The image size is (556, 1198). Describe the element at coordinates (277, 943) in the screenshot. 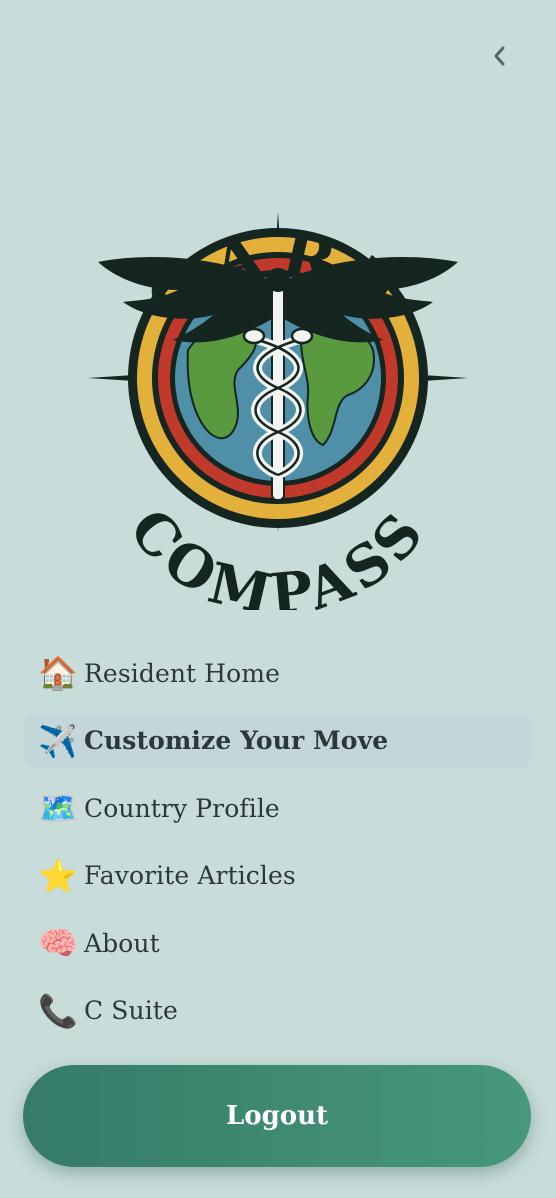

I see `menu-item-about: 🧠 About` at that location.